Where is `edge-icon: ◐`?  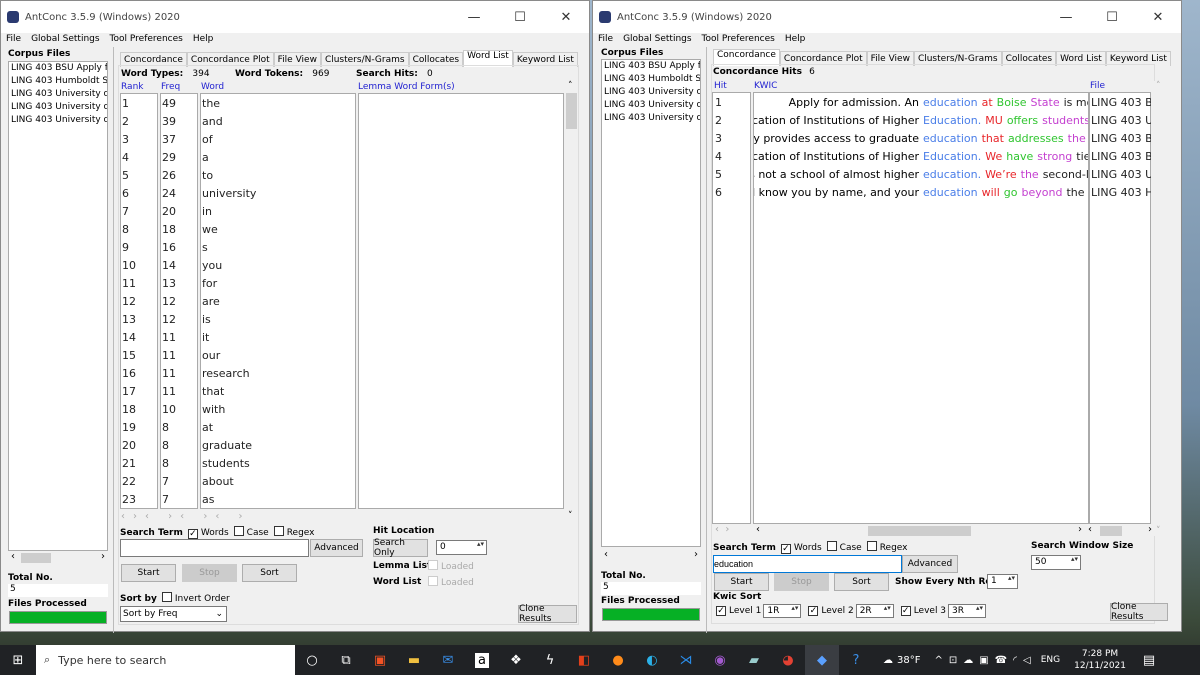
edge-icon: ◐ is located at coordinates (652, 660).